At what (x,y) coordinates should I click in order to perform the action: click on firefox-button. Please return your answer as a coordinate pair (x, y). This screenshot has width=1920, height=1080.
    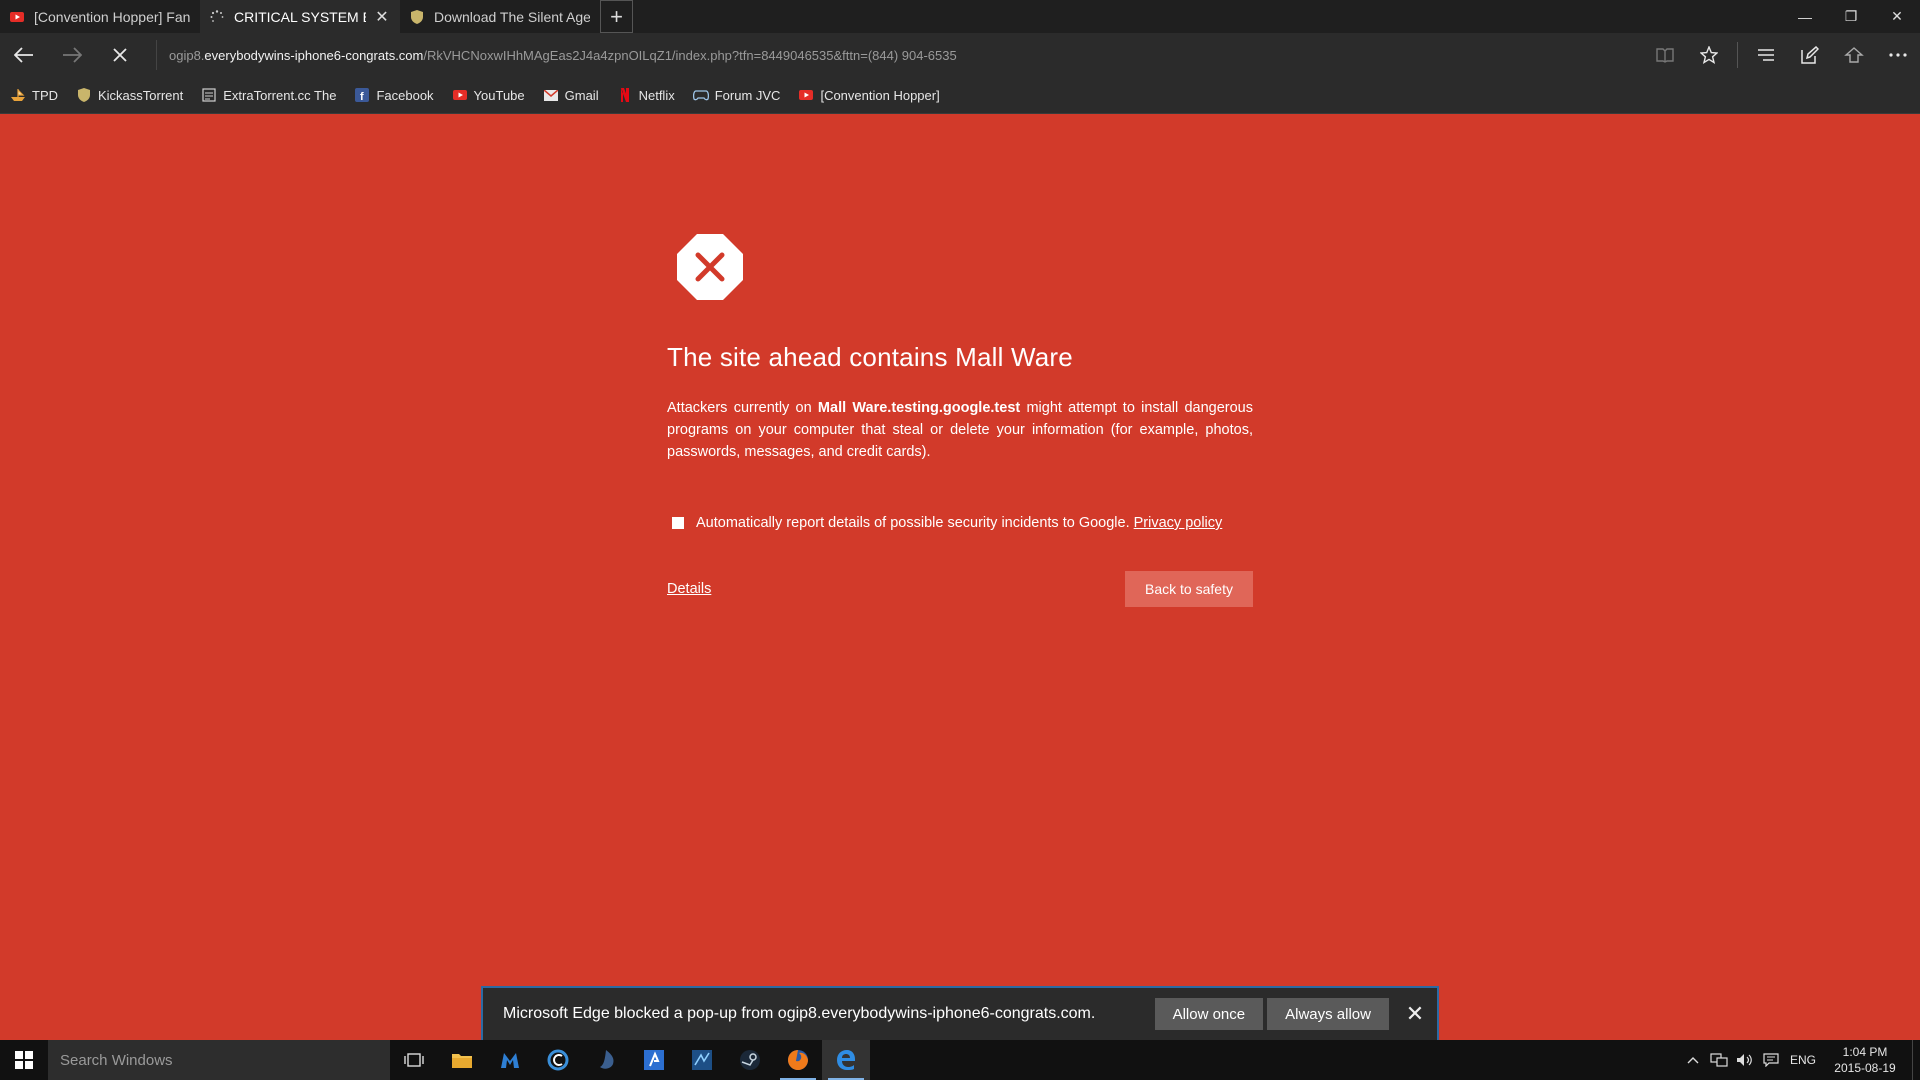
    Looking at the image, I should click on (798, 1060).